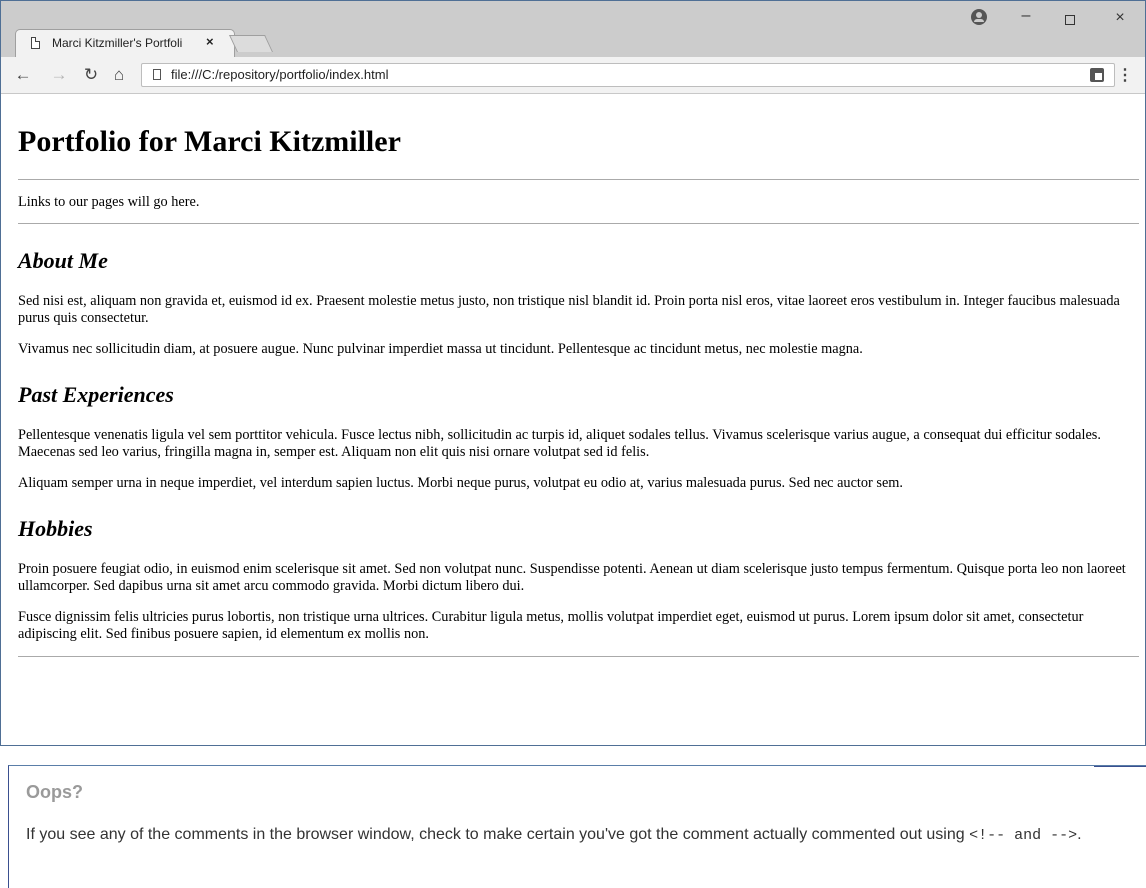  What do you see at coordinates (63, 260) in the screenshot?
I see `section-heading-about-me: About Me` at bounding box center [63, 260].